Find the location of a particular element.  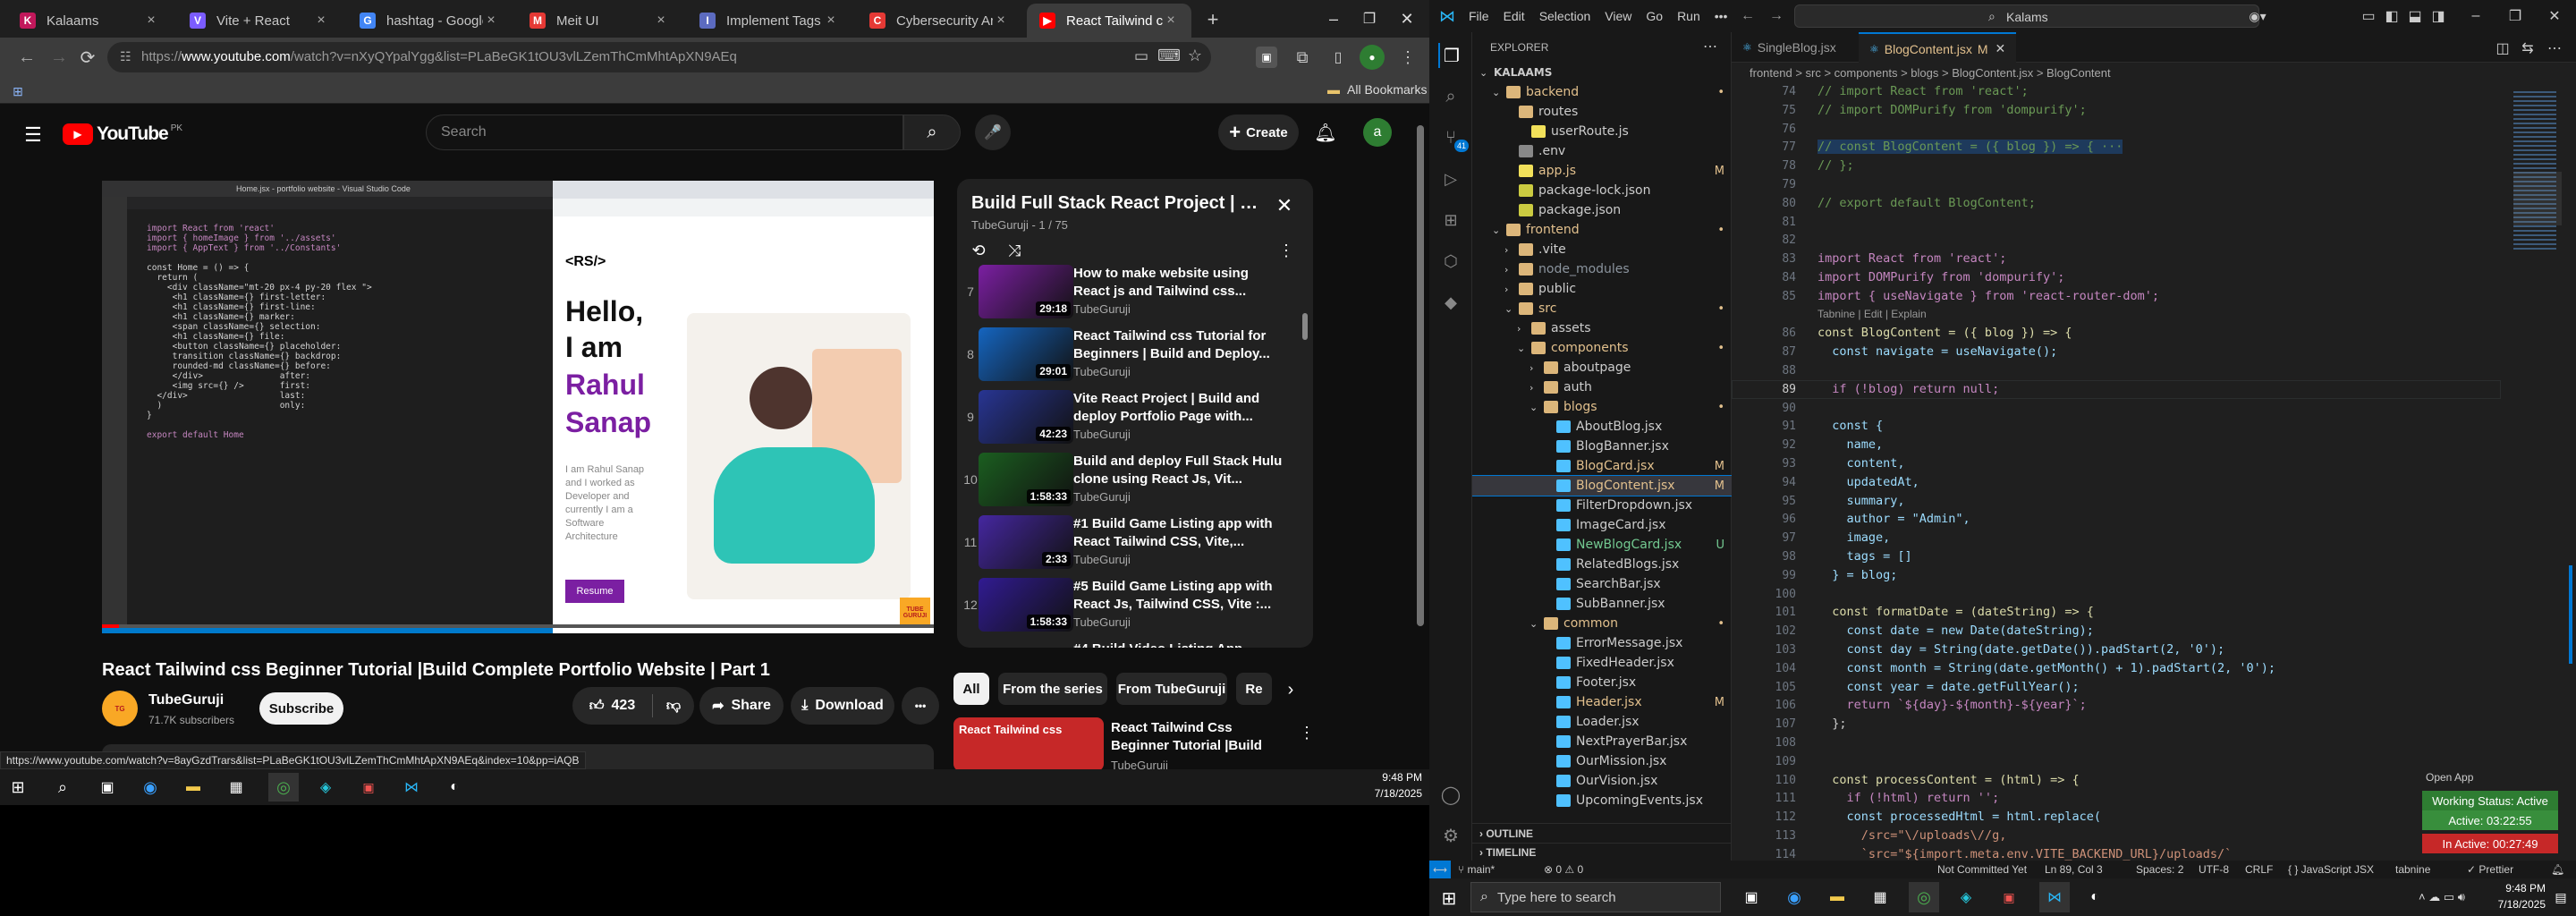

copilot-icon: ◉▾ is located at coordinates (2257, 16).